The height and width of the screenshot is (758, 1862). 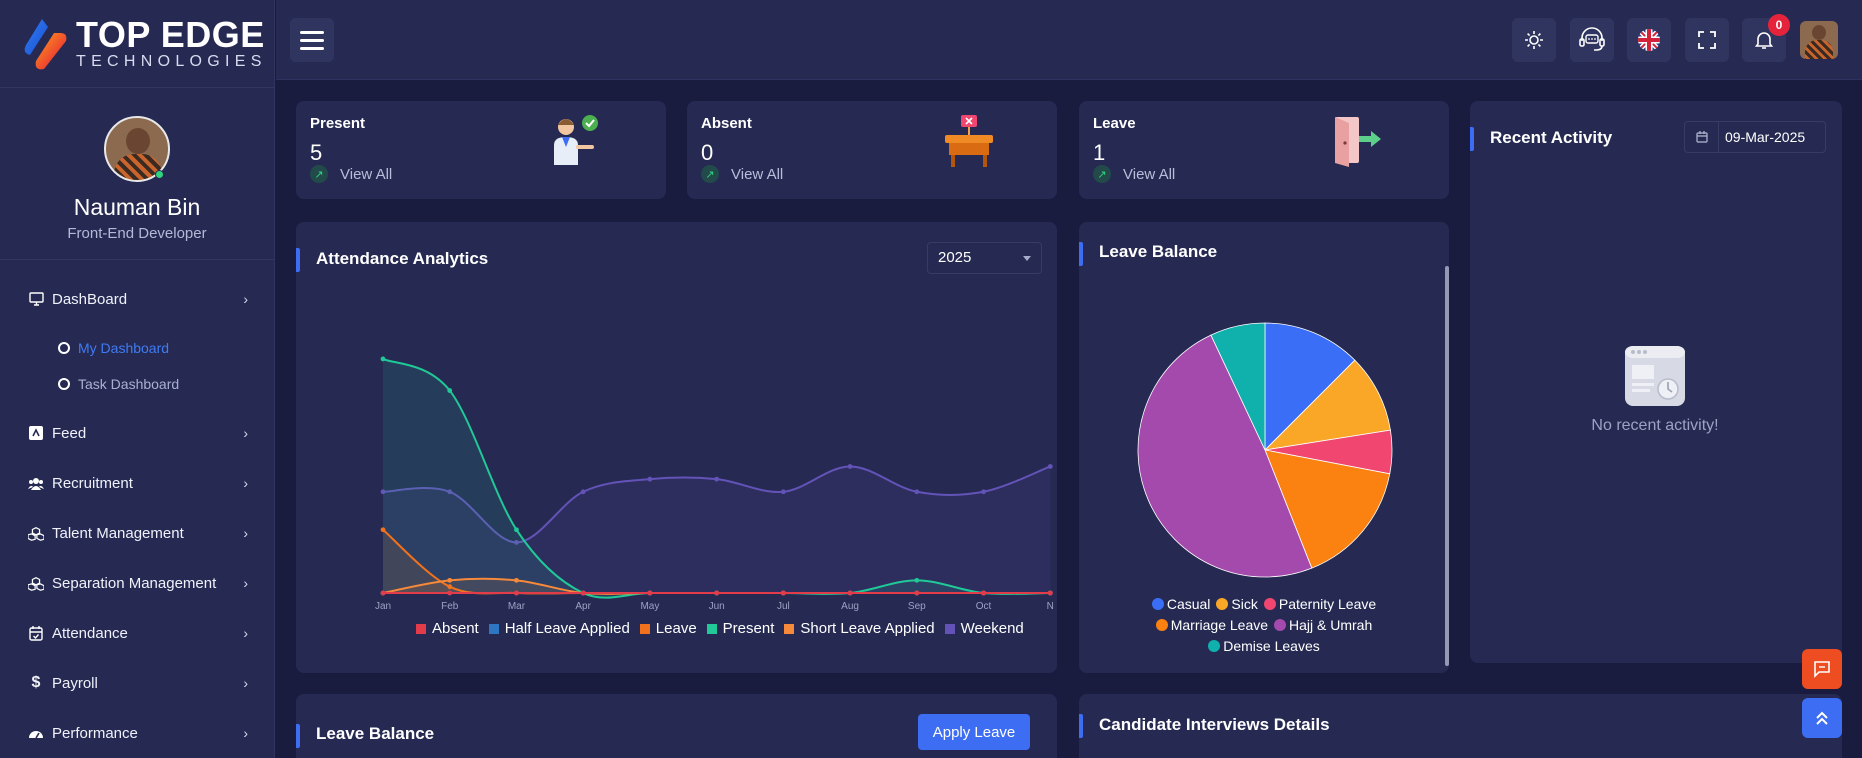 What do you see at coordinates (36, 682) in the screenshot?
I see `dollar-icon: $` at bounding box center [36, 682].